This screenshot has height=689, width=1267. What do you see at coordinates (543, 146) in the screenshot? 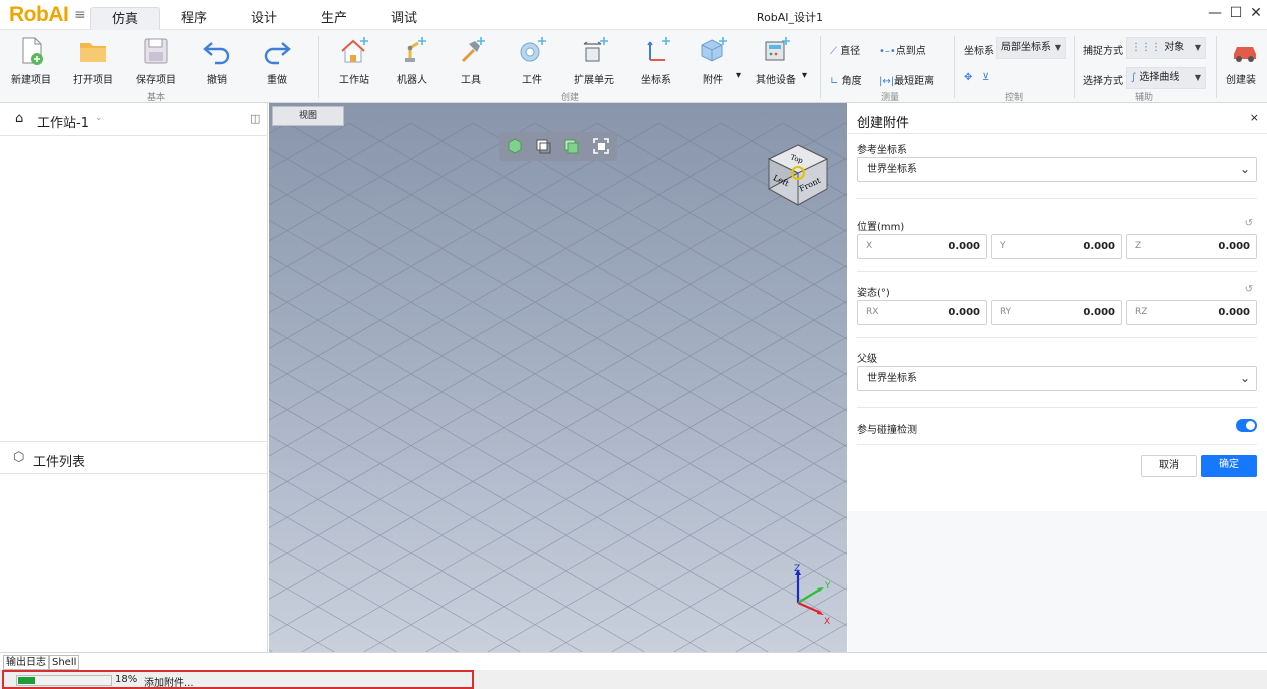
I see `wireframe-view-icon` at bounding box center [543, 146].